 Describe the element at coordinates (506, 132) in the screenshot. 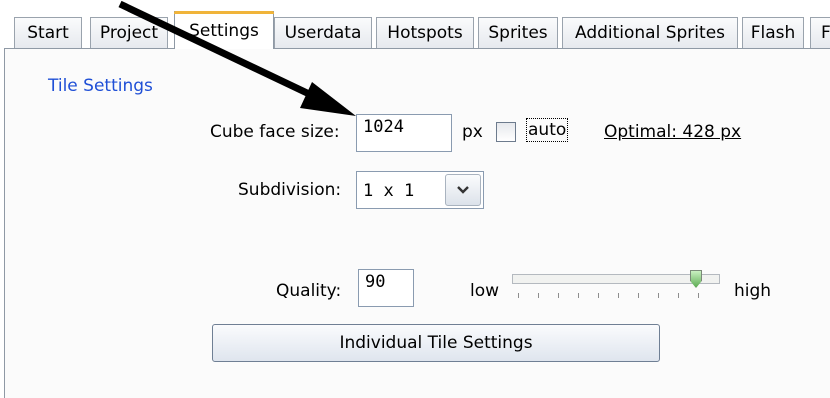

I see `auto-checkbox` at that location.